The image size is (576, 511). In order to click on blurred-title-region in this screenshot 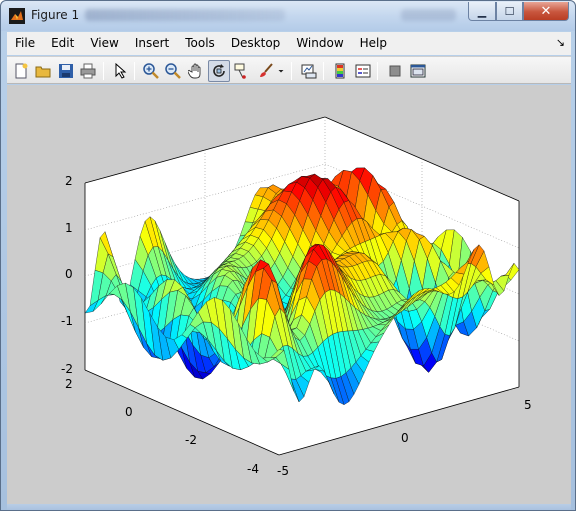, I will do `click(185, 15)`.